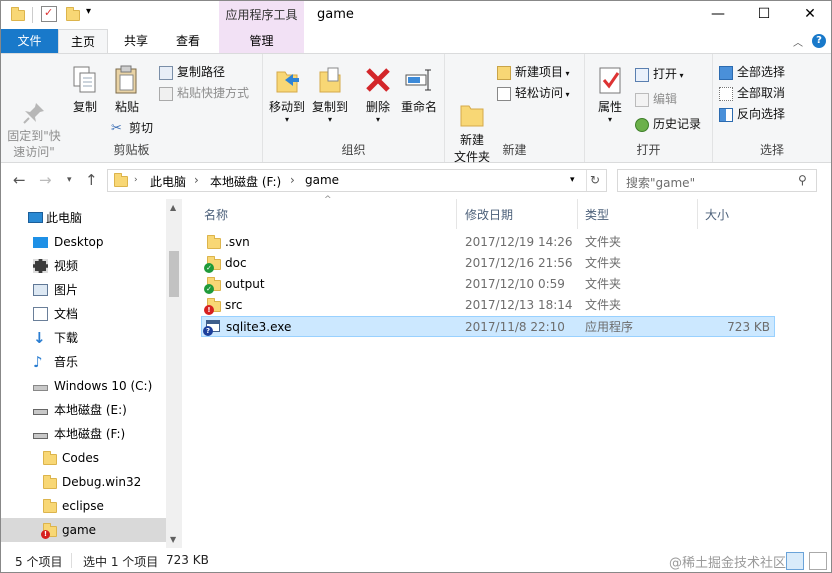  Describe the element at coordinates (83, 386) in the screenshot. I see `nav-item-drive-c: Windows 10 (C:)` at that location.